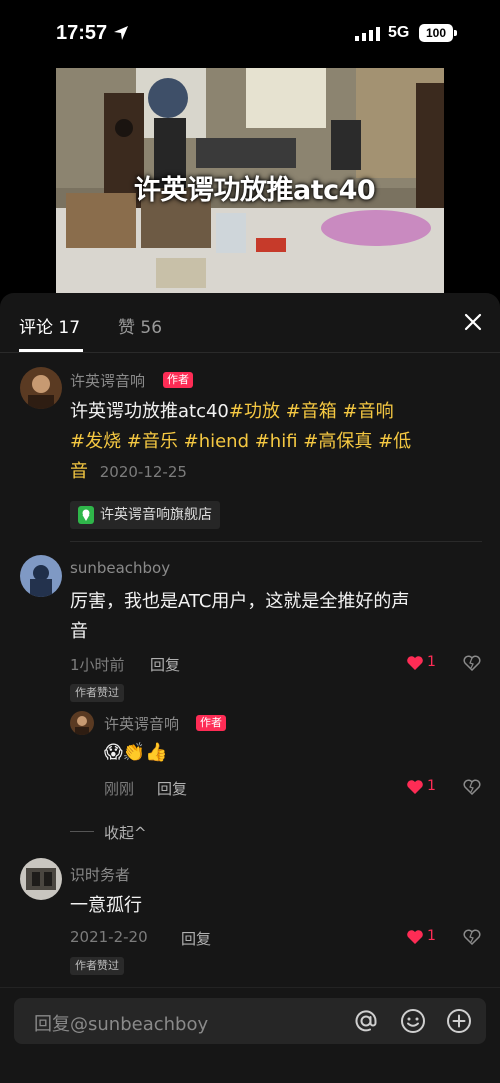  Describe the element at coordinates (49, 325) in the screenshot. I see `tab-comments: 评论 17` at that location.